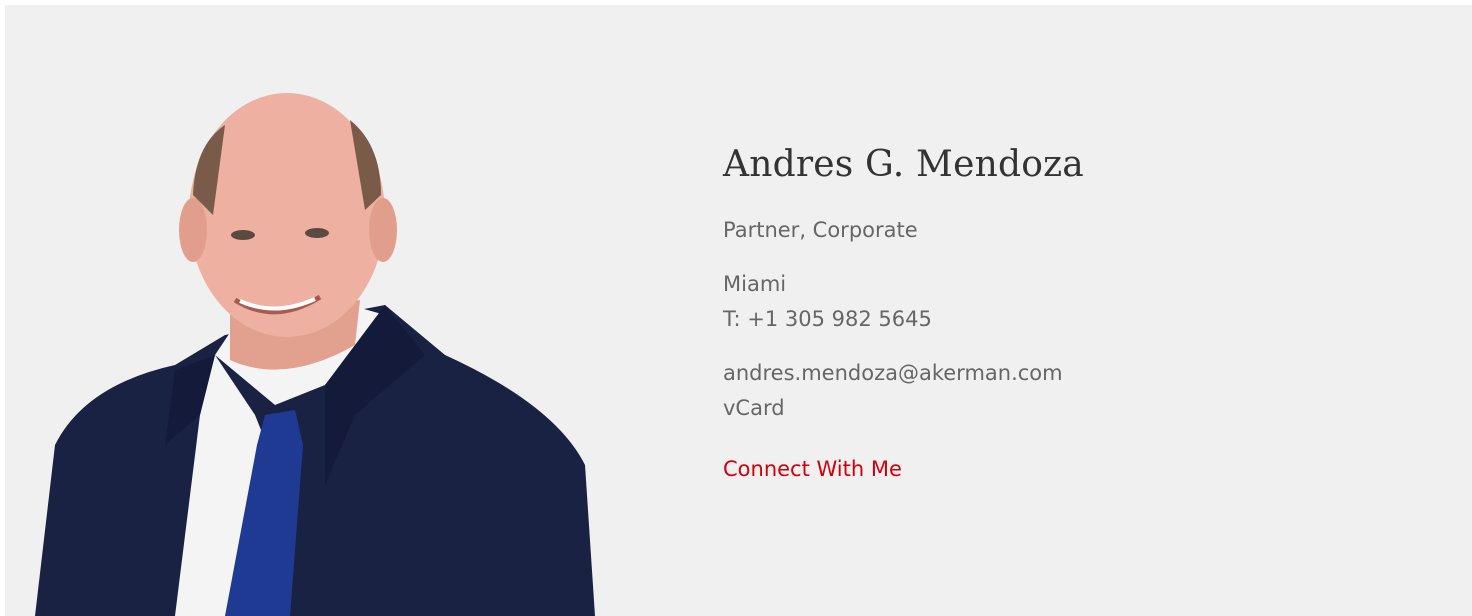 Image resolution: width=1472 pixels, height=616 pixels. Describe the element at coordinates (1023, 373) in the screenshot. I see `email-link: andres.mendoza@akerman.com` at that location.